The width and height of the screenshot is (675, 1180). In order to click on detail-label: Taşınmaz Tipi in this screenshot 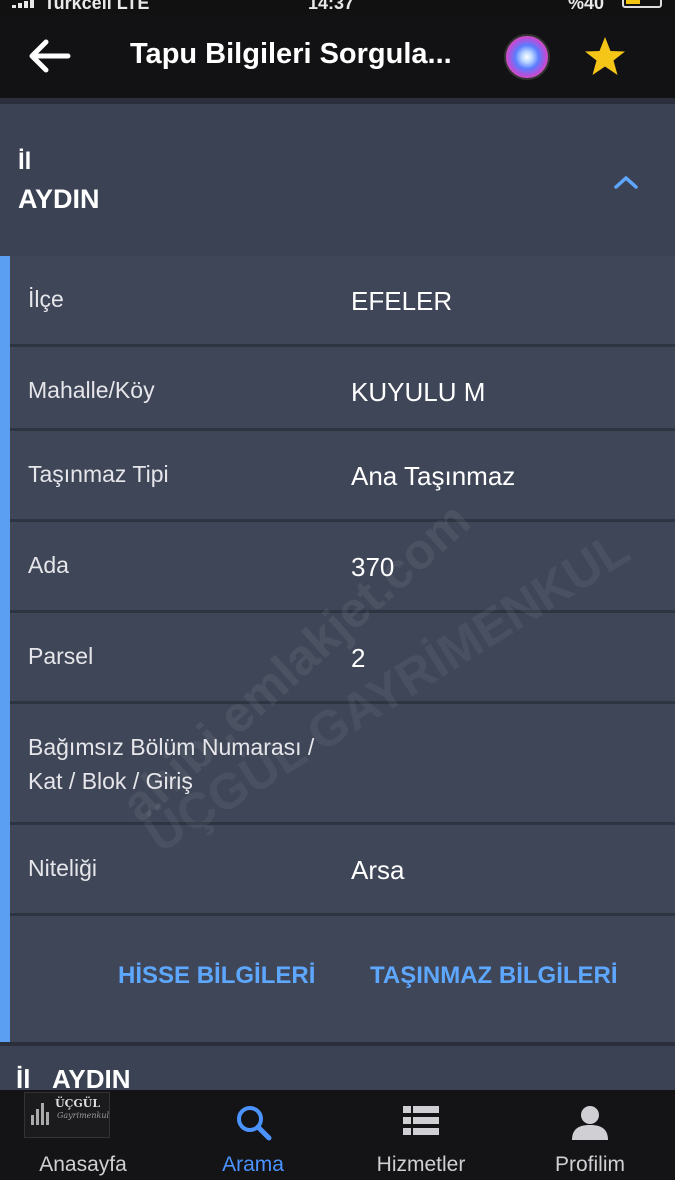, I will do `click(98, 474)`.